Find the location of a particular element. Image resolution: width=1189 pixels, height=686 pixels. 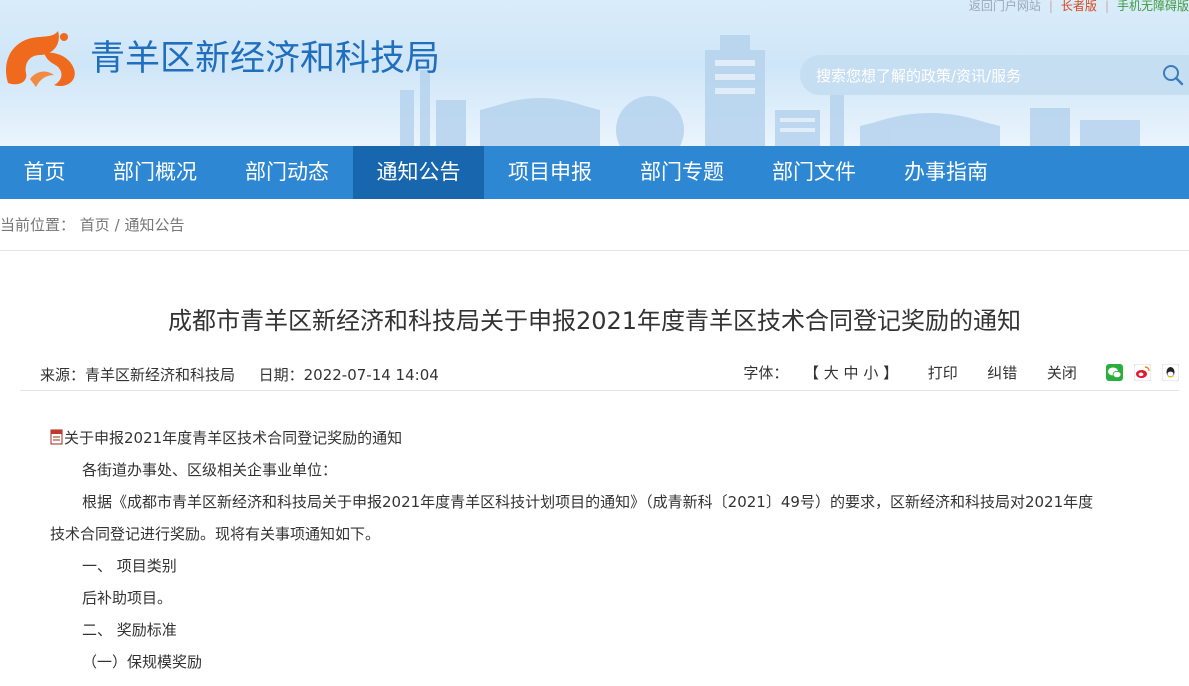

elder-version-link: 长者版 is located at coordinates (1079, 6).